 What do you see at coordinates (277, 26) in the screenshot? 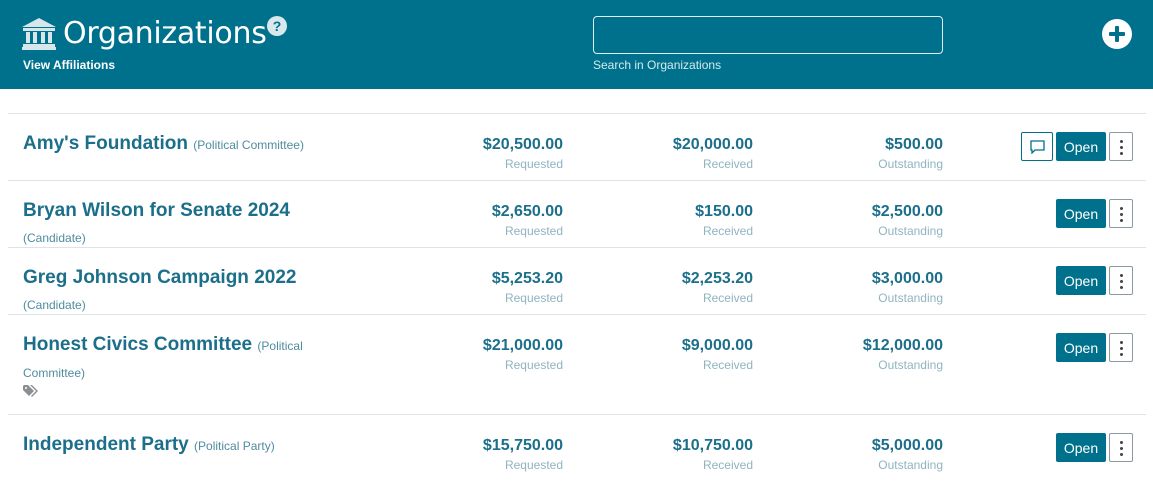
I see `help-icon: ?` at bounding box center [277, 26].